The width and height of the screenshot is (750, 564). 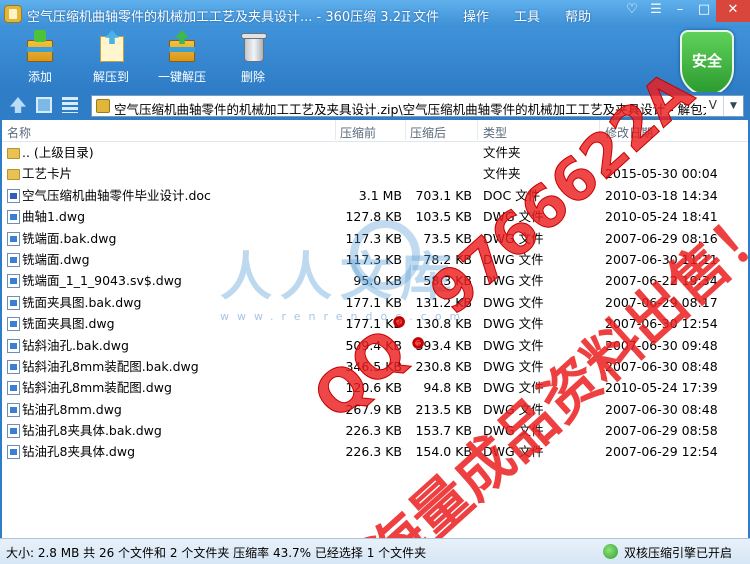 I want to click on minimize-button: –, so click(x=680, y=11).